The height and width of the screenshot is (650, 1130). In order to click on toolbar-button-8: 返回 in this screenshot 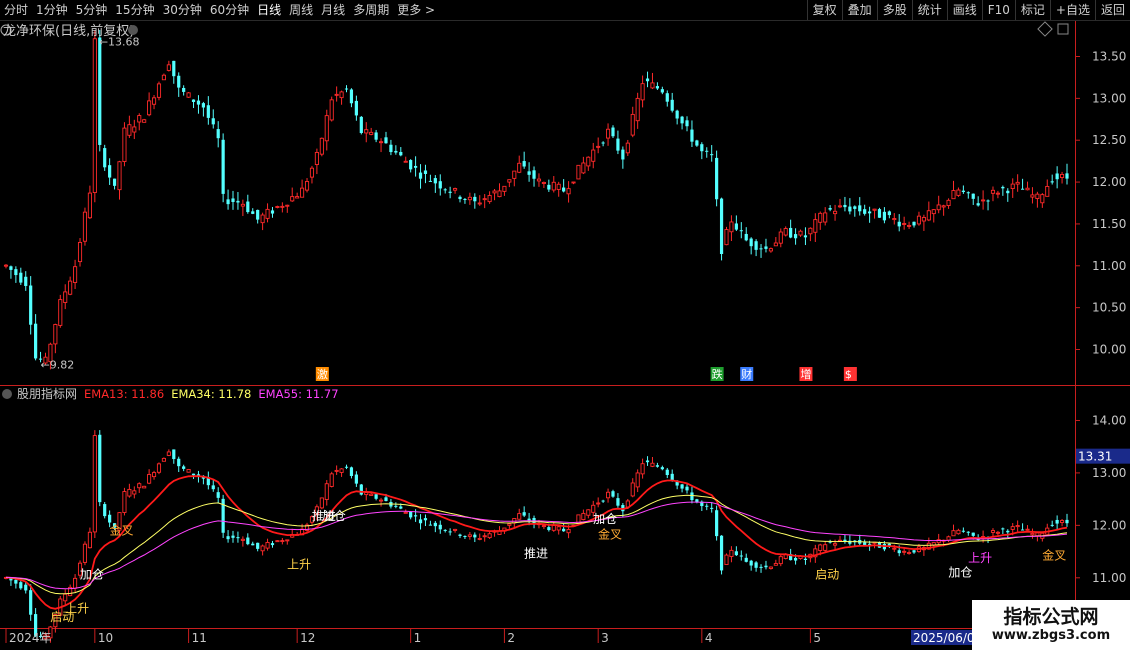, I will do `click(1112, 10)`.